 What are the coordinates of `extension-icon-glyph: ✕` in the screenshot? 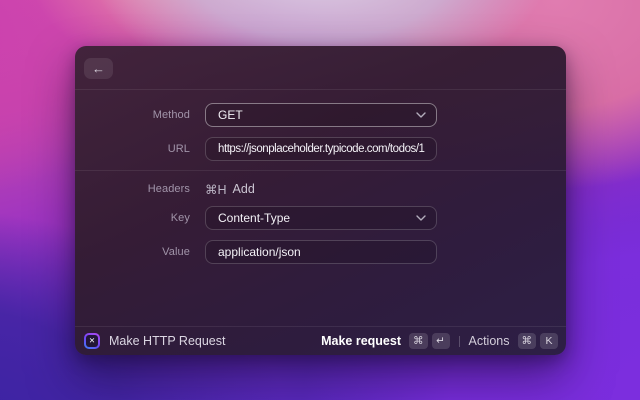 It's located at (92, 341).